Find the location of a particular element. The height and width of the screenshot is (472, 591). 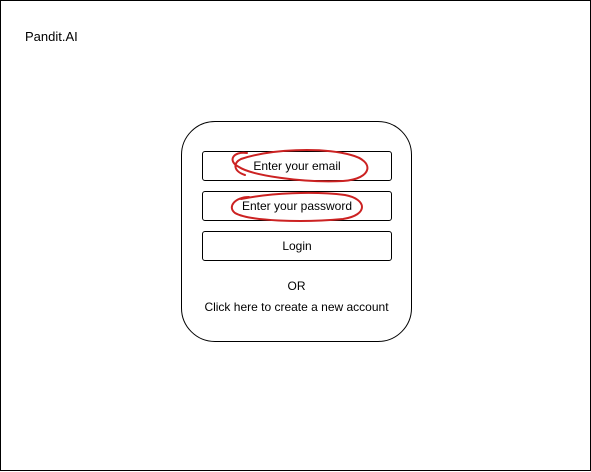

create-account-link: Click here to create a new account is located at coordinates (296, 307).